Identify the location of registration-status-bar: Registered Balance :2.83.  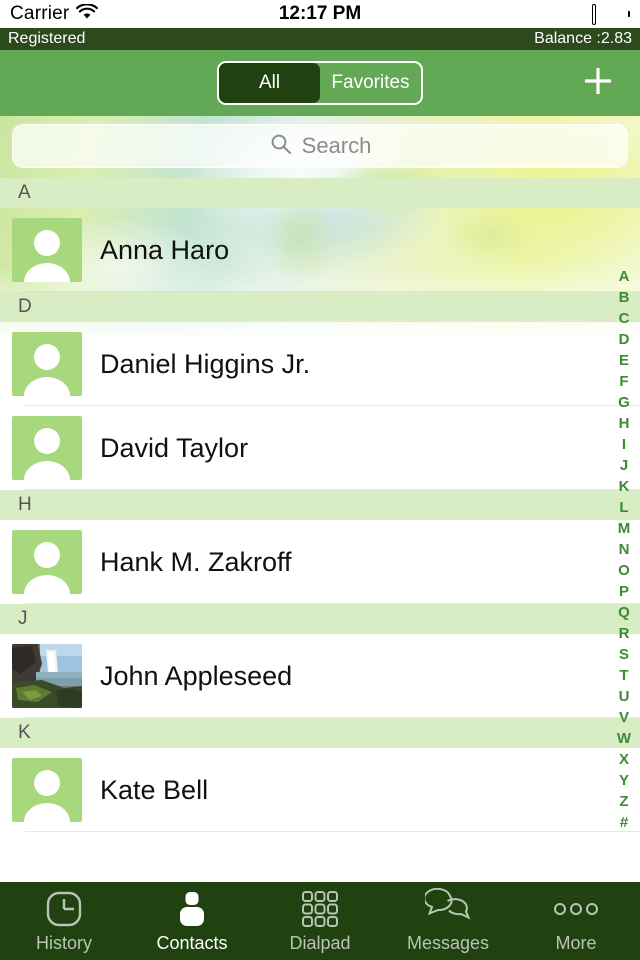
(320, 39).